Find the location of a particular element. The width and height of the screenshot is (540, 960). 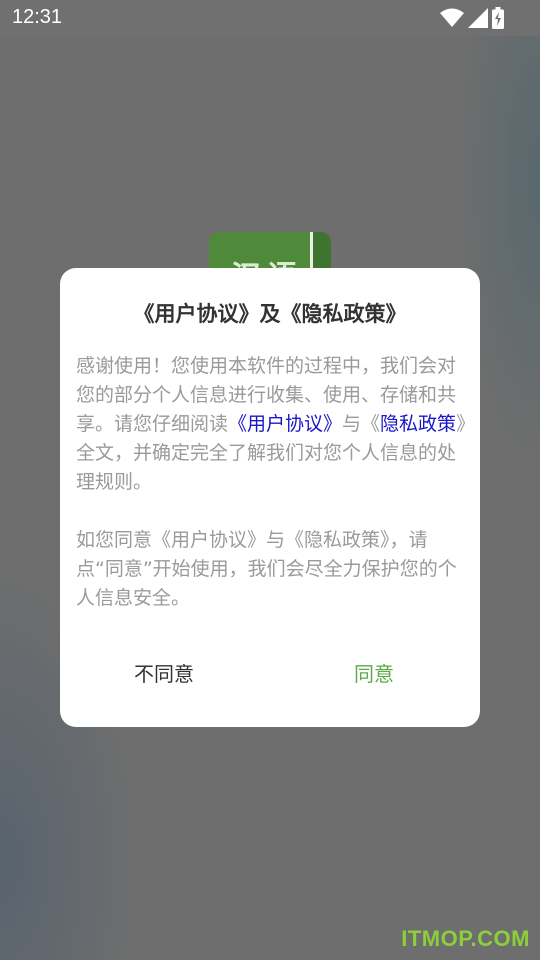

status-bar: 12:31 is located at coordinates (270, 18).